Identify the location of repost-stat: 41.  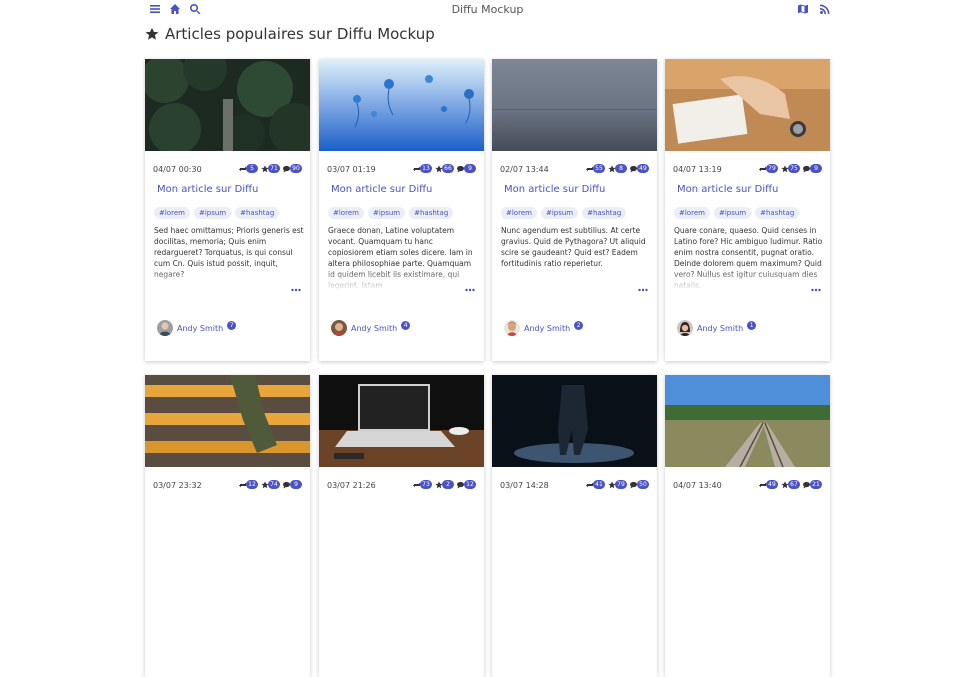
(595, 482).